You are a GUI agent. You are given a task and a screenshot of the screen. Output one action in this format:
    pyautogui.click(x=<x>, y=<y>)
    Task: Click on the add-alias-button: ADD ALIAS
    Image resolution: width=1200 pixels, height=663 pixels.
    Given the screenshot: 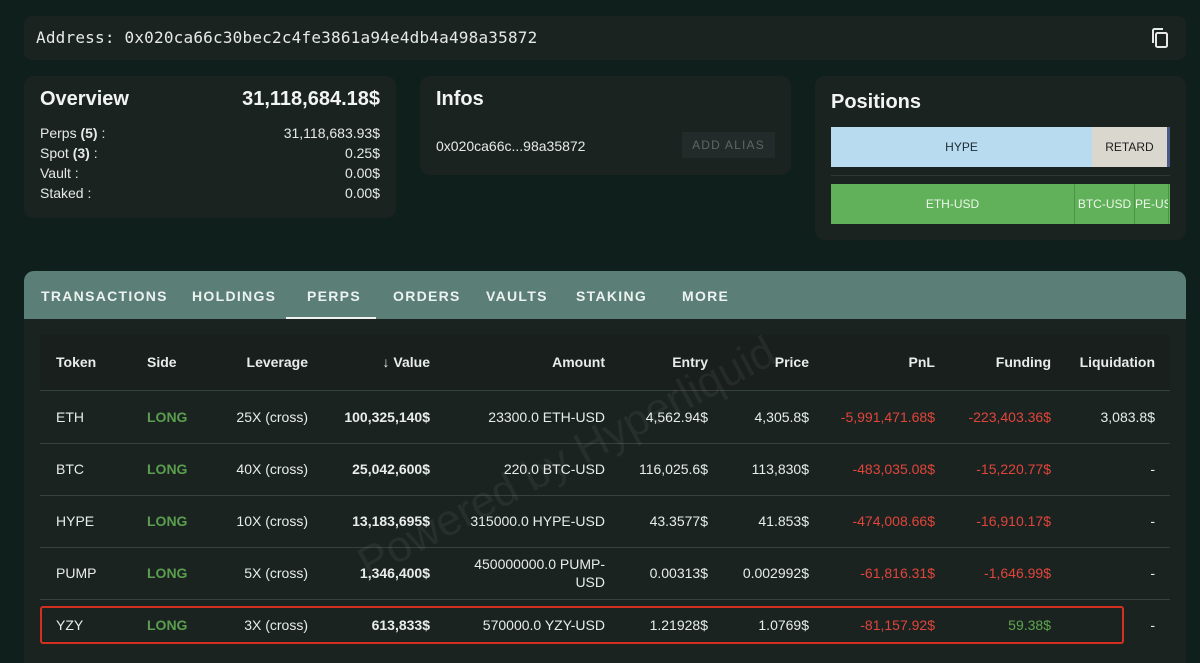 What is the action you would take?
    pyautogui.click(x=728, y=145)
    